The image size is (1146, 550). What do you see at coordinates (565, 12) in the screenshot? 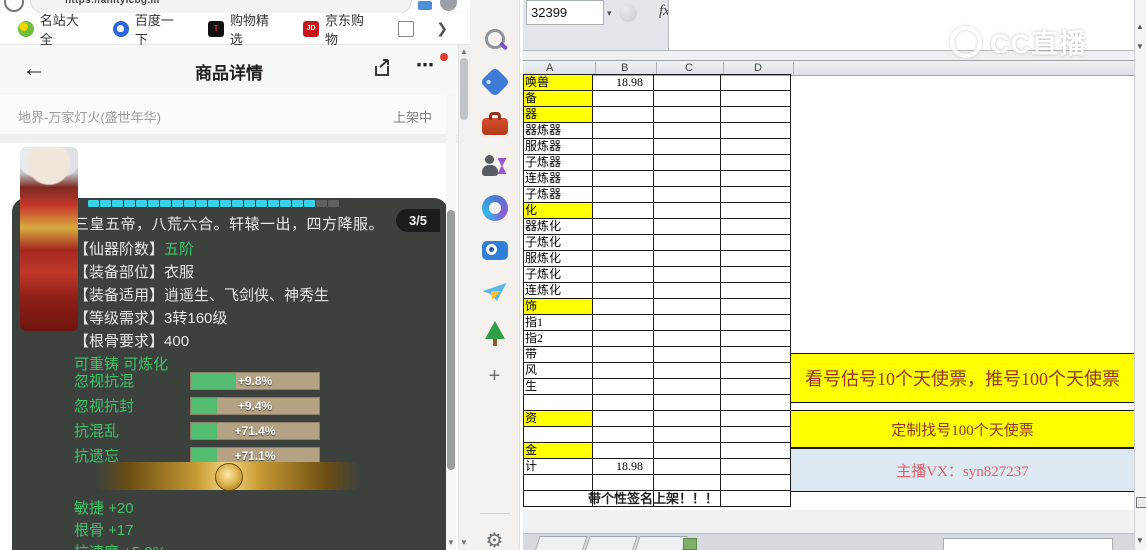
I see `name-box: 32399` at bounding box center [565, 12].